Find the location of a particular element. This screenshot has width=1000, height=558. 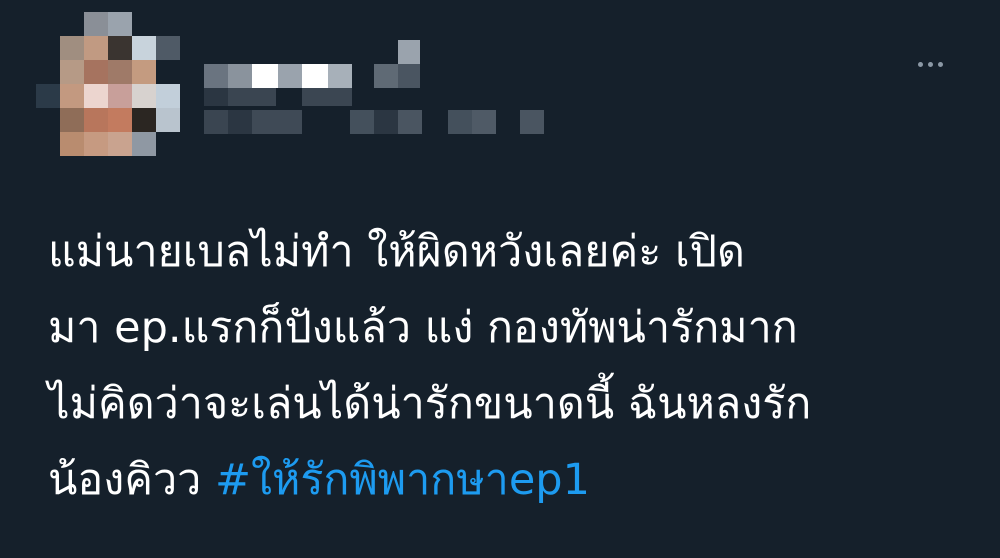

avatar is located at coordinates (111, 87).